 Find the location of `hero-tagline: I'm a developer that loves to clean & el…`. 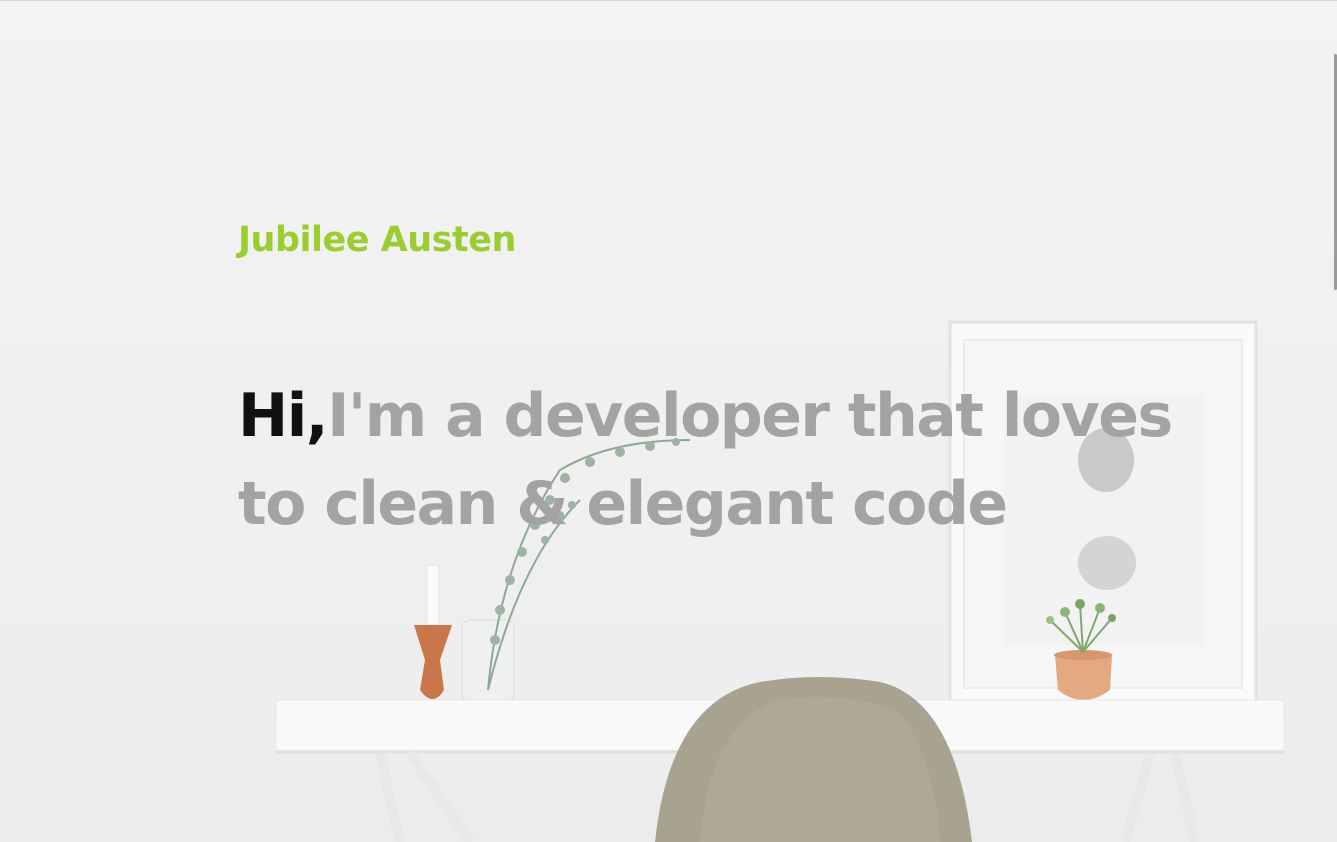

hero-tagline: I'm a developer that loves to clean & el… is located at coordinates (705, 460).